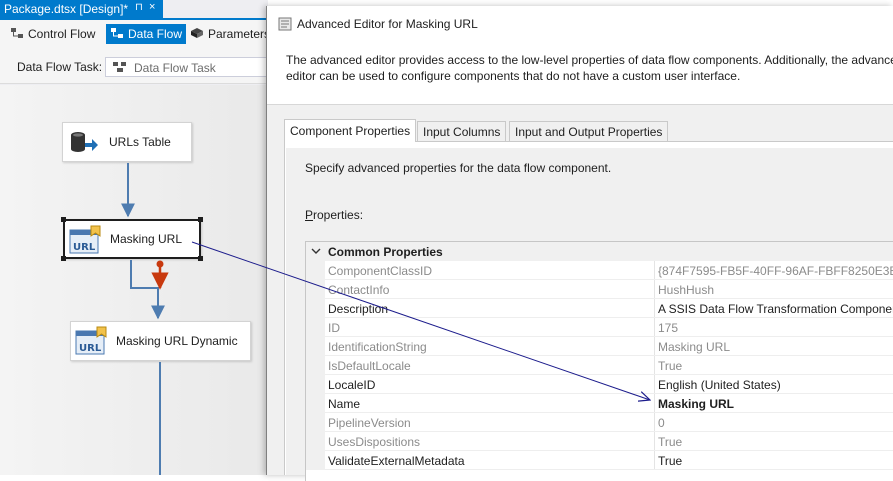 Image resolution: width=893 pixels, height=481 pixels. Describe the element at coordinates (599, 289) in the screenshot. I see `property-row-contactinfo: ContactInfo HushHush` at that location.